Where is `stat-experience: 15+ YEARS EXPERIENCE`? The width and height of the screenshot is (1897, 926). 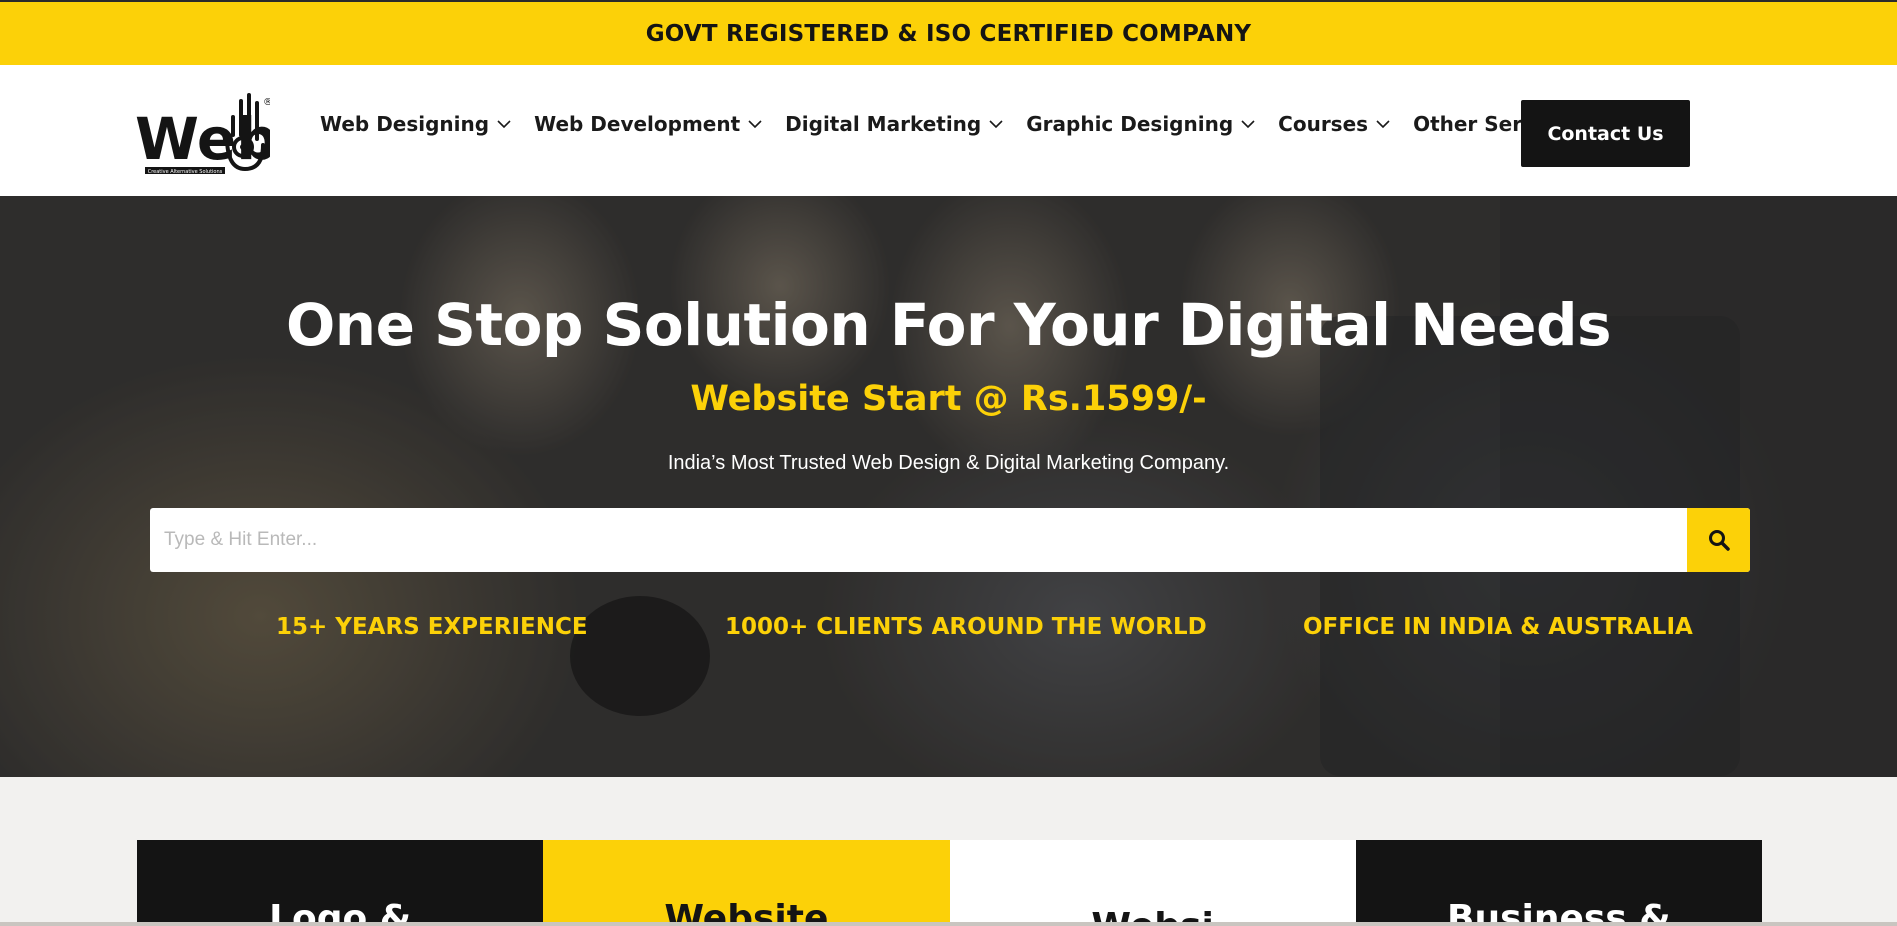 stat-experience: 15+ YEARS EXPERIENCE is located at coordinates (432, 627).